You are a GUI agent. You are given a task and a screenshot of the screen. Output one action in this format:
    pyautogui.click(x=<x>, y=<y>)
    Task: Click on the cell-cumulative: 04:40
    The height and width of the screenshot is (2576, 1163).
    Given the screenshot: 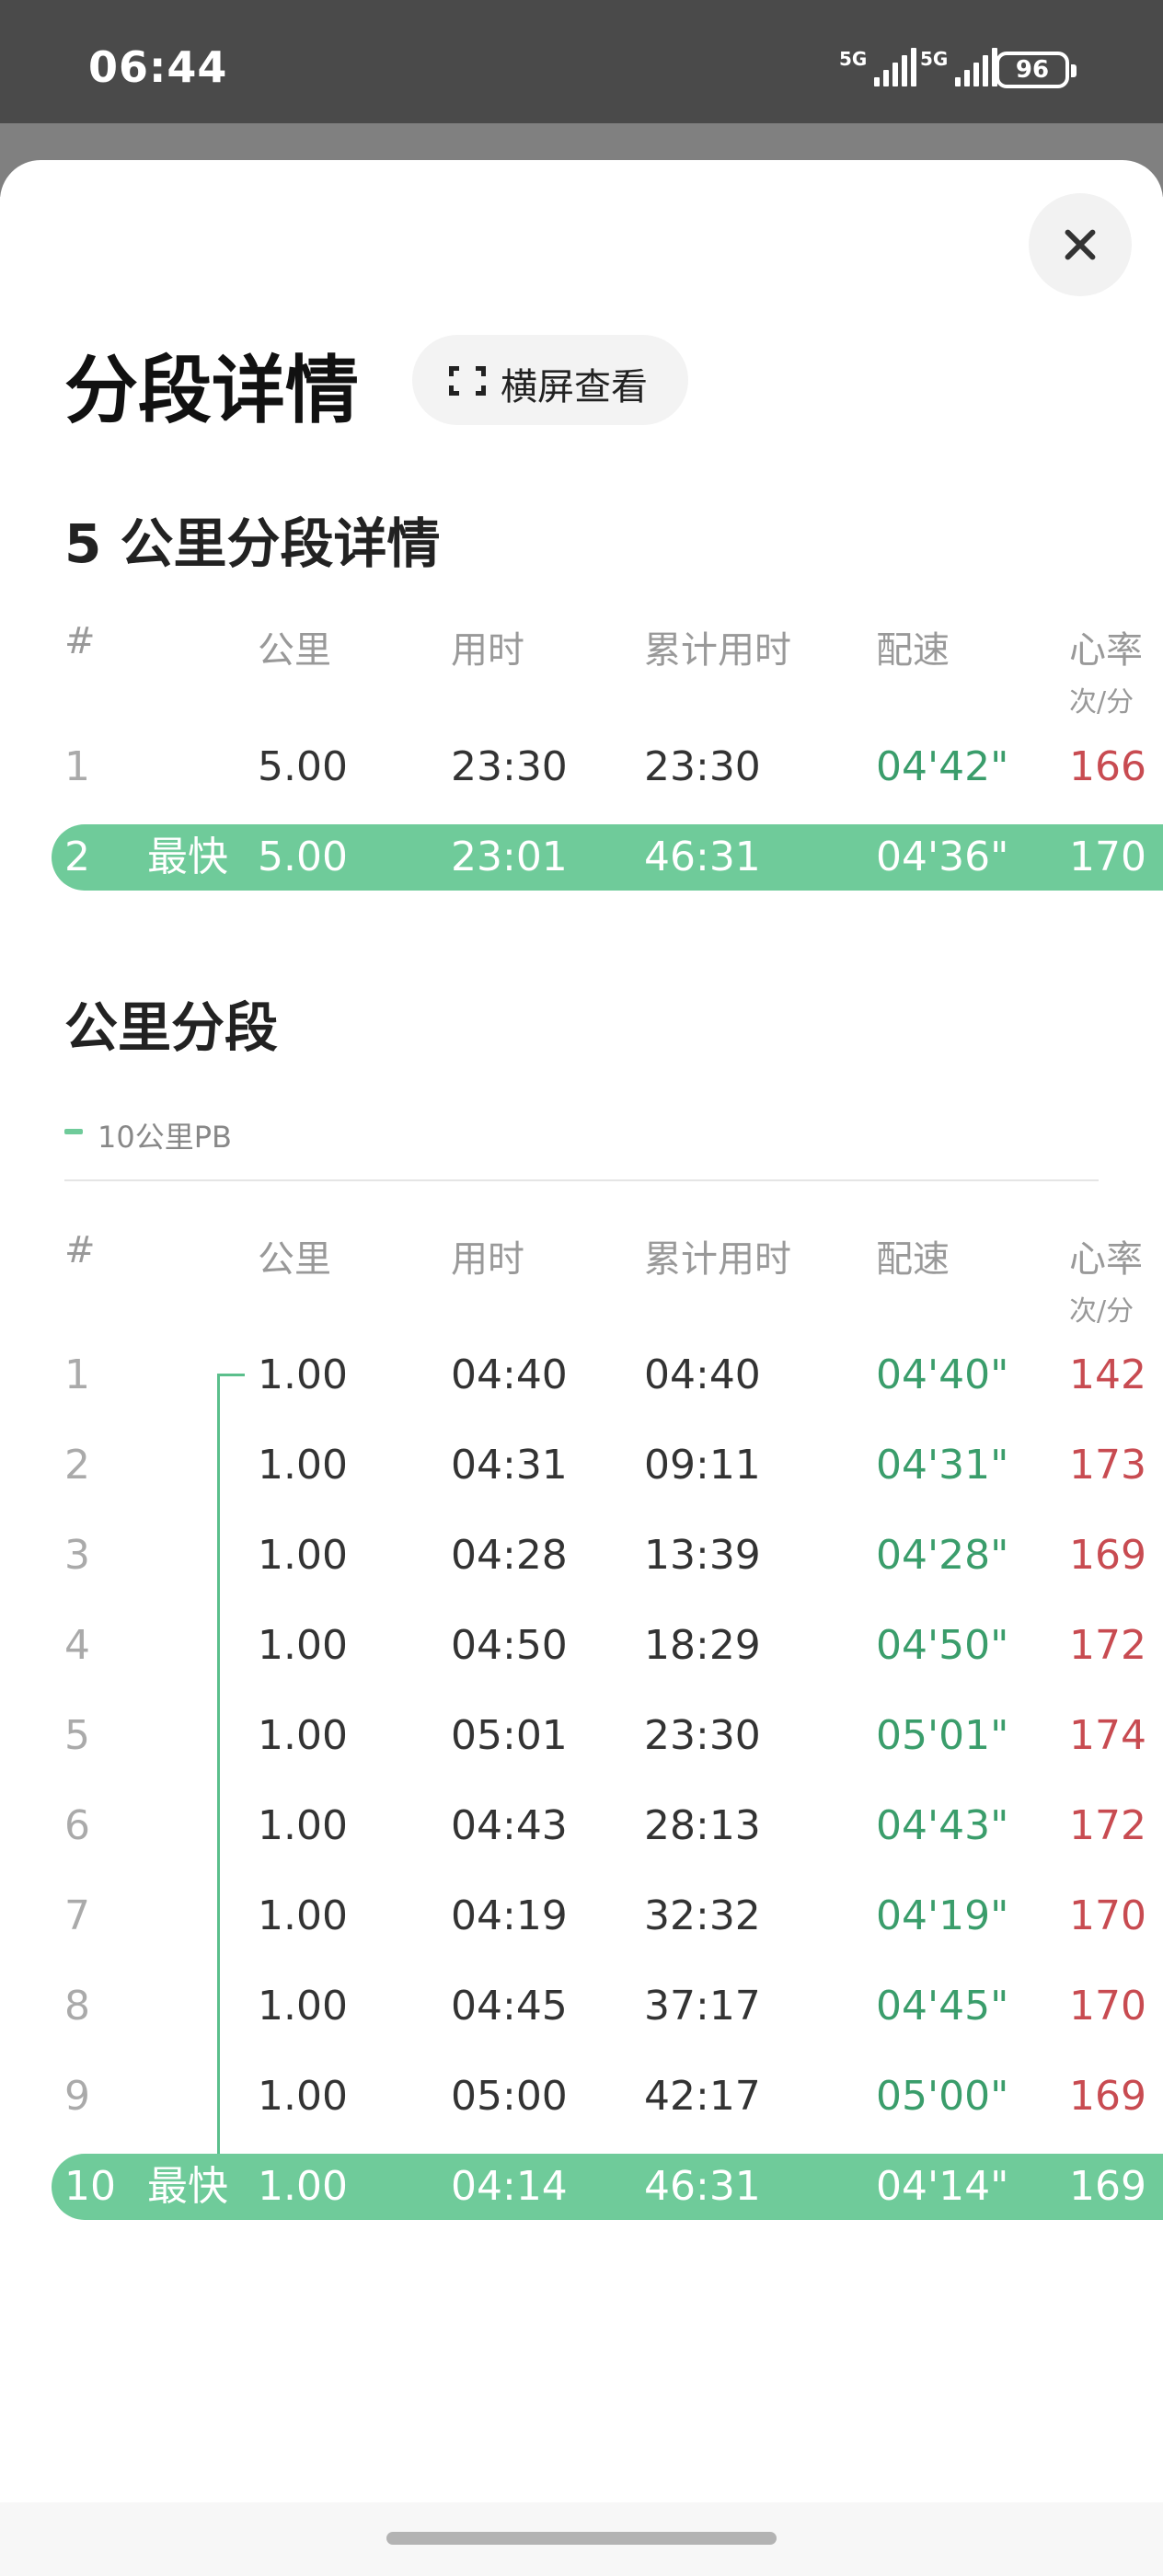 What is the action you would take?
    pyautogui.click(x=703, y=1374)
    